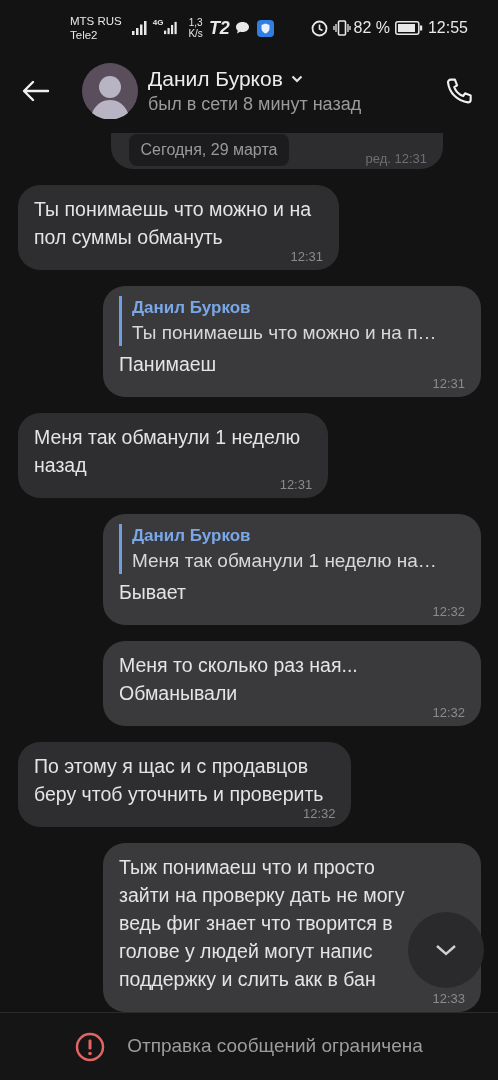 The image size is (498, 1080). Describe the element at coordinates (262, 923) in the screenshot. I see `message-text: Тыж понимаеш что и просто зайти на проверку дать не могу ведь фиг знает что творится в голове у людей могут напис поддержку и слить акк в бан` at that location.